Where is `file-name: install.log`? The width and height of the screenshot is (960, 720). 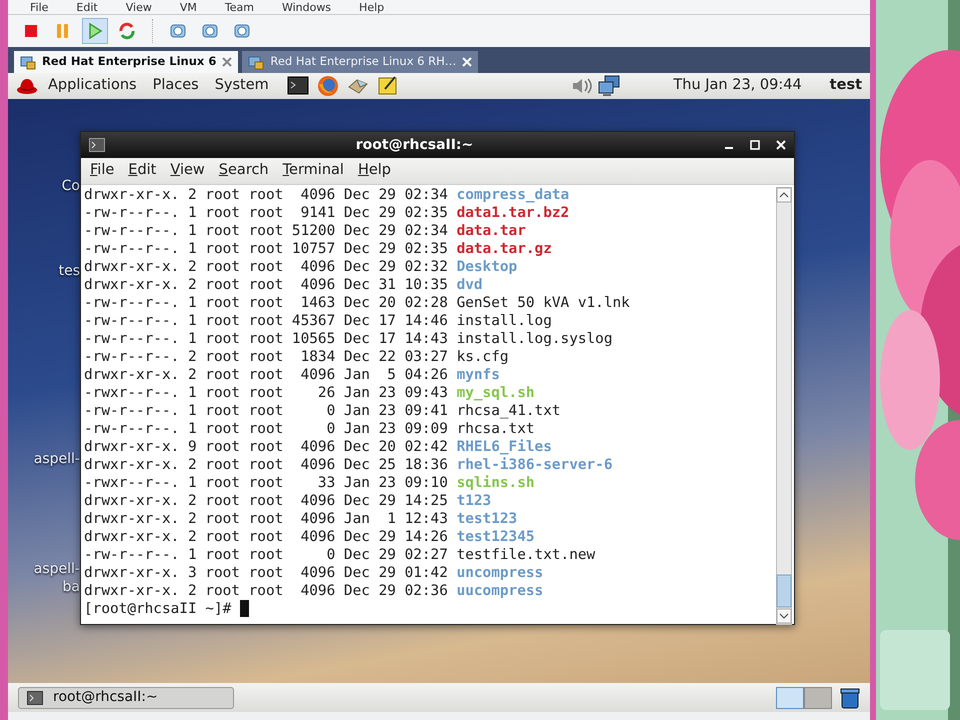
file-name: install.log is located at coordinates (504, 321).